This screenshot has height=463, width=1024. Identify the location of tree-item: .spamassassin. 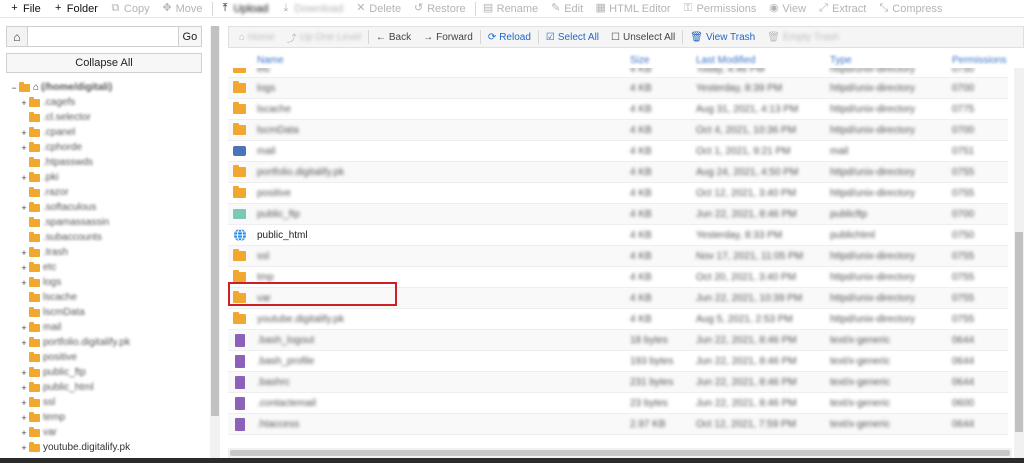
(106, 222).